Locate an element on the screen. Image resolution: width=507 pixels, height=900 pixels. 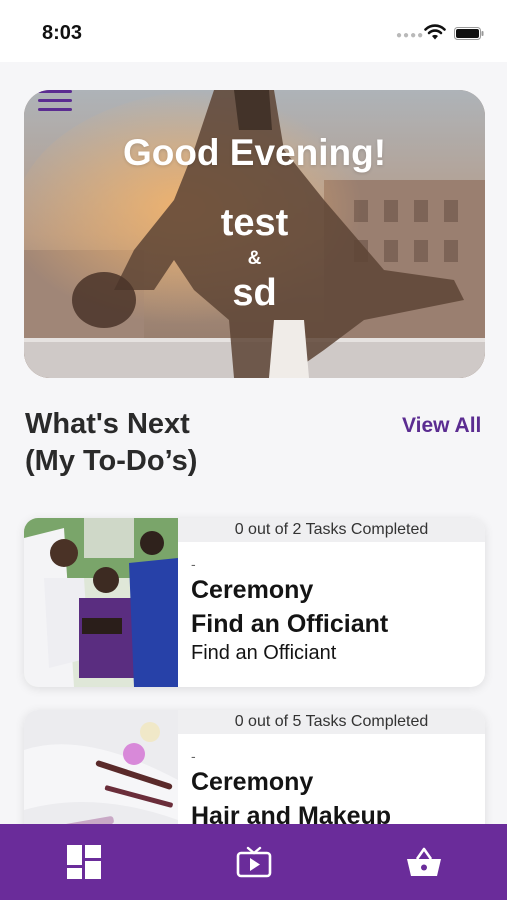
shopping-basket-icon is located at coordinates (424, 862).